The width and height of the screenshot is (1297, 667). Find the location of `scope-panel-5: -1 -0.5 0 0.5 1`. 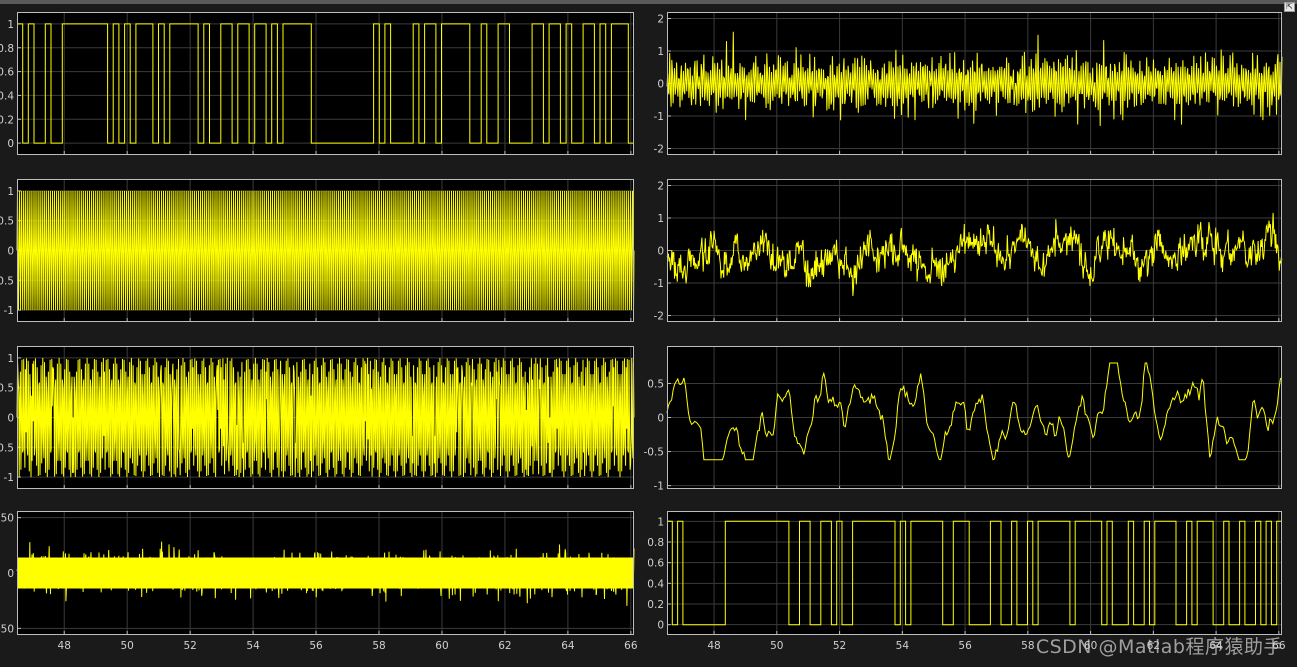

scope-panel-5: -1 -0.5 0 0.5 1 is located at coordinates (317, 417).